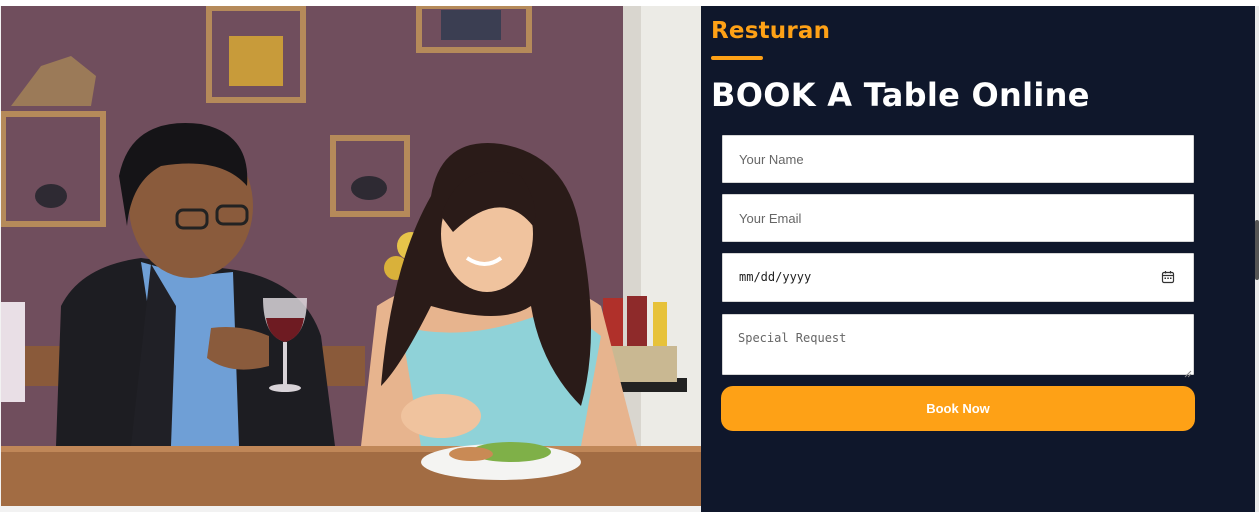 The image size is (1259, 512). I want to click on brand-underline, so click(737, 58).